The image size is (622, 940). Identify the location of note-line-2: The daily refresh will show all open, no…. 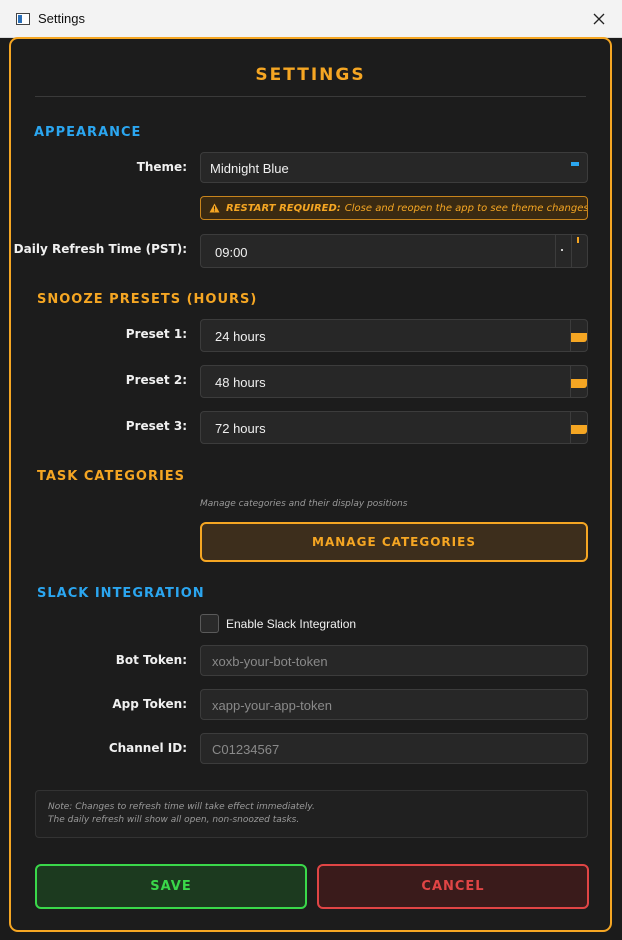
(174, 820).